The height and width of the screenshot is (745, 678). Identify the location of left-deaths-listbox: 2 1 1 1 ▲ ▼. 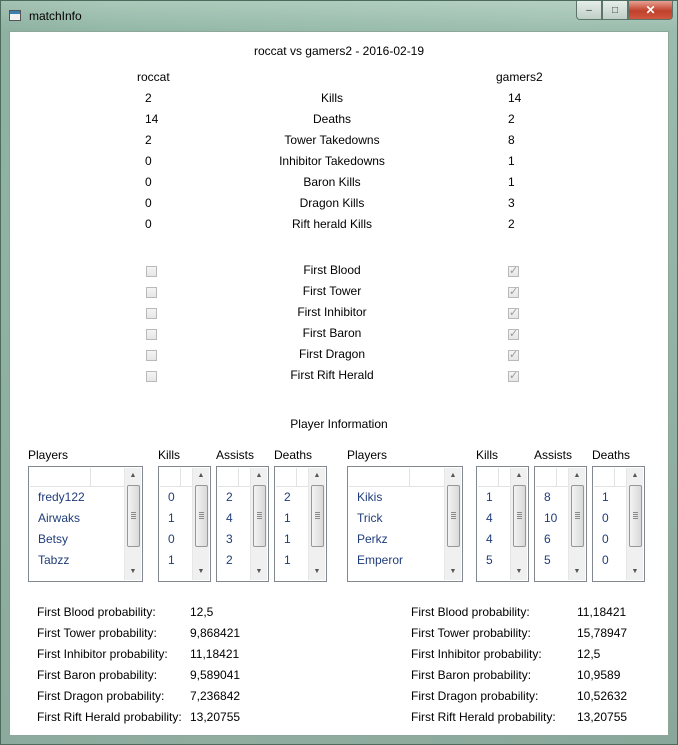
(300, 524).